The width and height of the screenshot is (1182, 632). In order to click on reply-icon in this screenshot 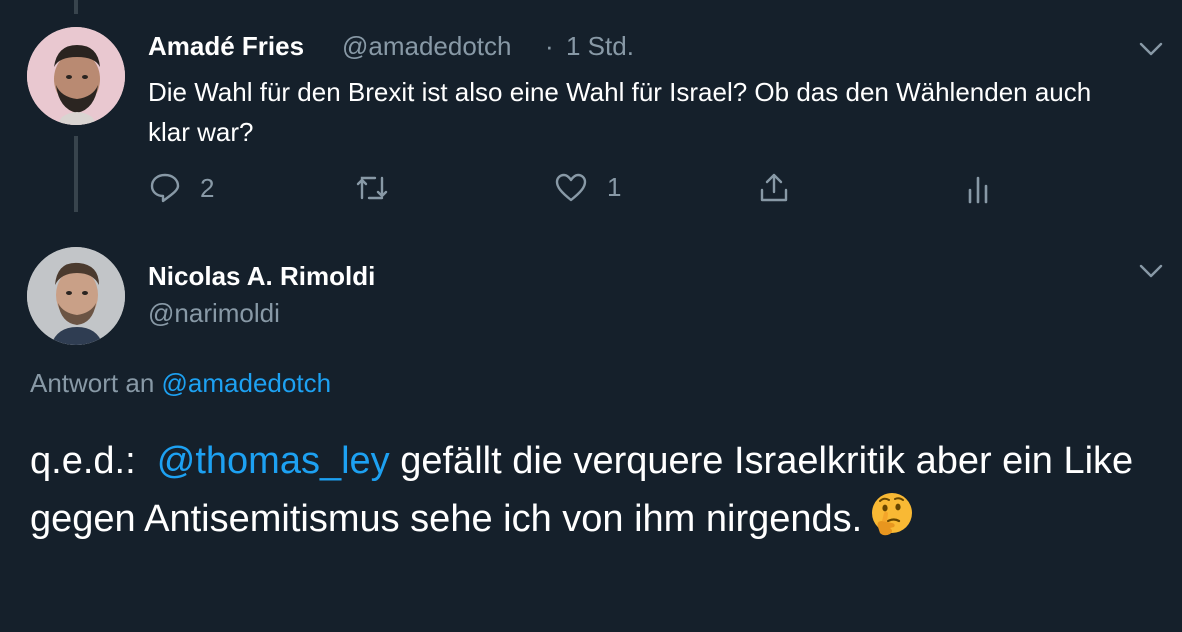, I will do `click(165, 188)`.